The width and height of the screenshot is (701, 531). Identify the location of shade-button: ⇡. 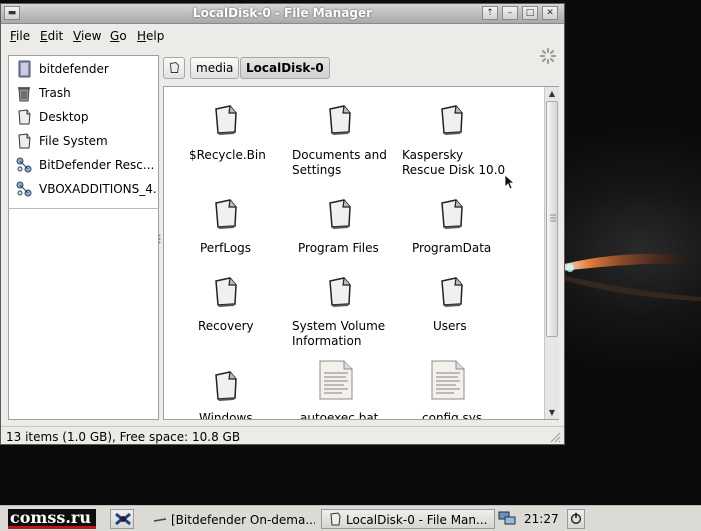
(490, 13).